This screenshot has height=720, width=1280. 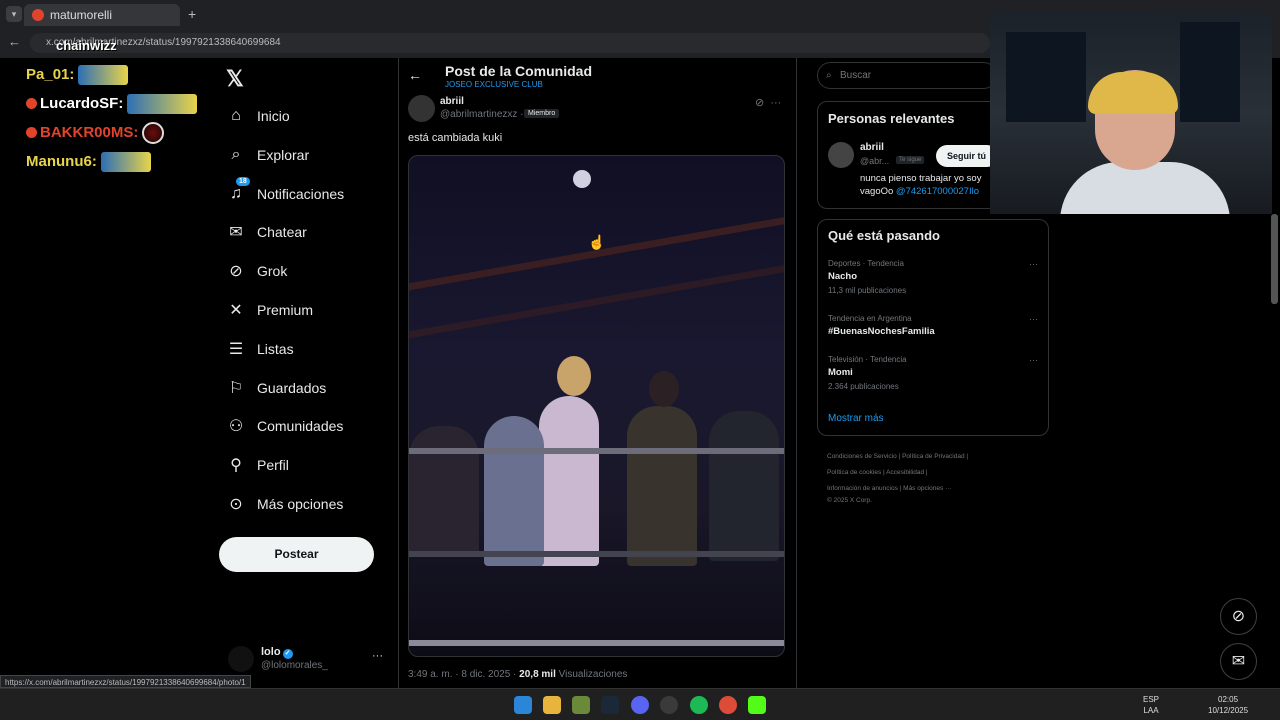 I want to click on sidebar-item-chatear: ✉ Chatear, so click(x=266, y=232).